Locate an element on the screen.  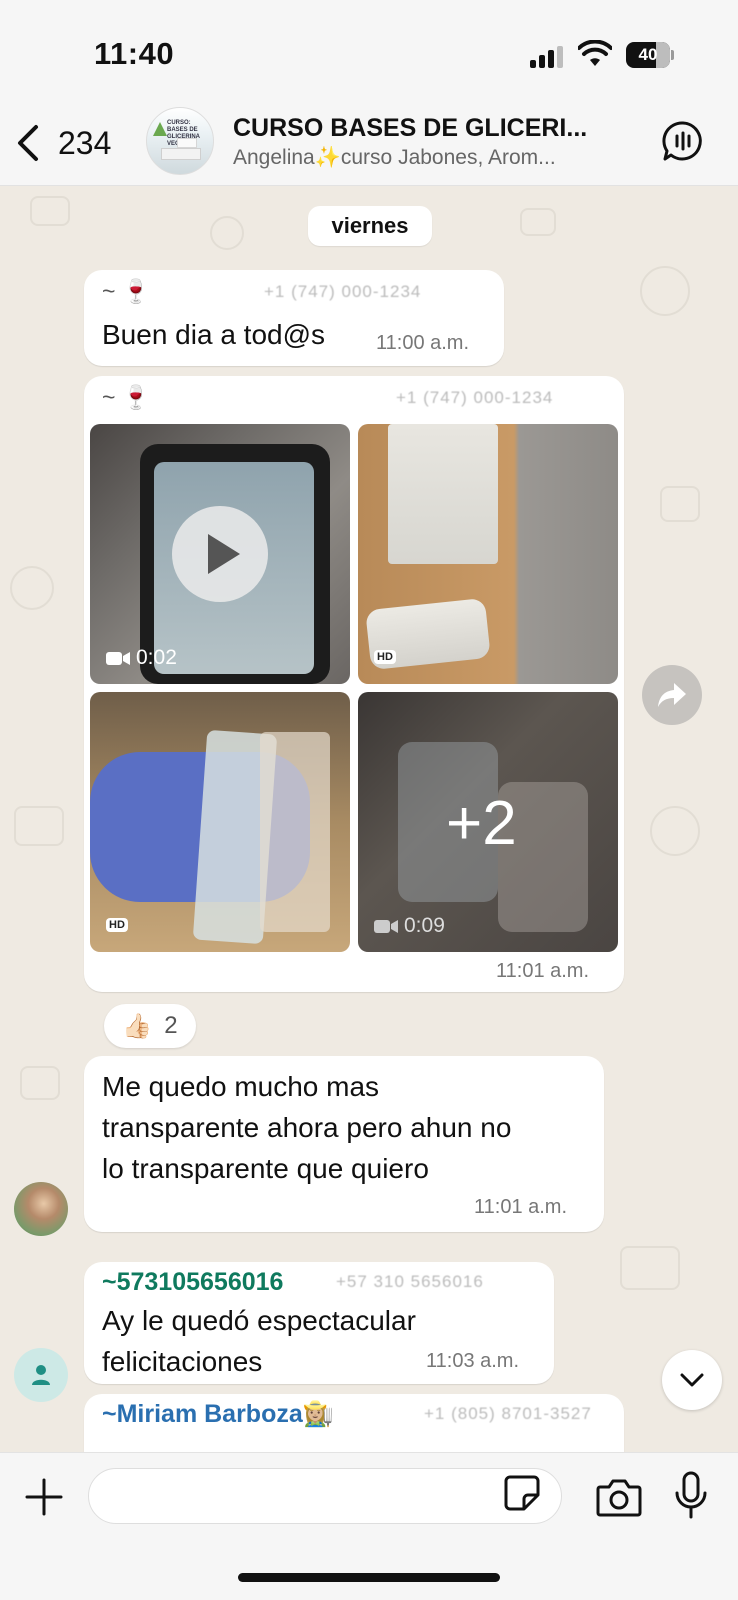
plus-icon is located at coordinates (44, 1497).